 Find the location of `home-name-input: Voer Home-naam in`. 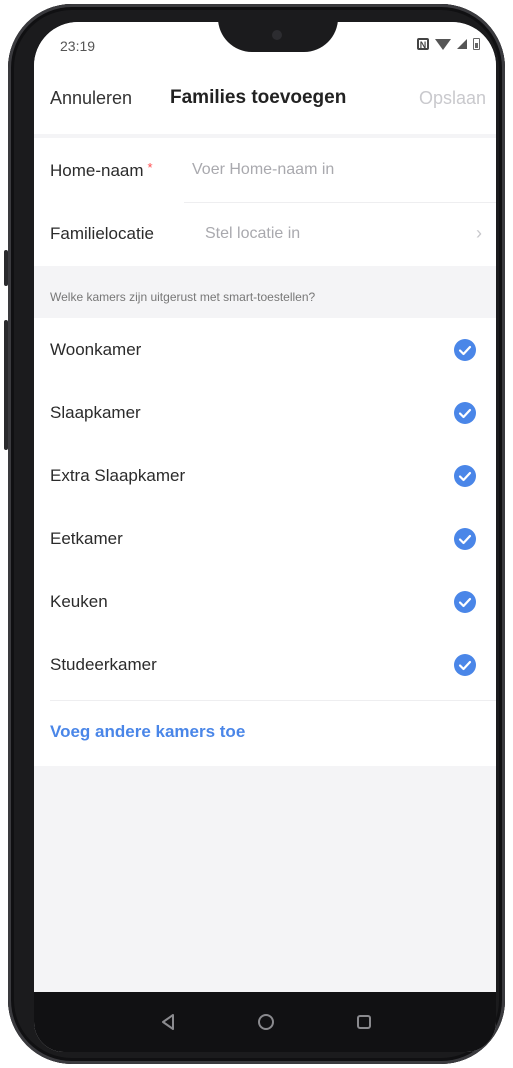

home-name-input: Voer Home-naam in is located at coordinates (263, 170).